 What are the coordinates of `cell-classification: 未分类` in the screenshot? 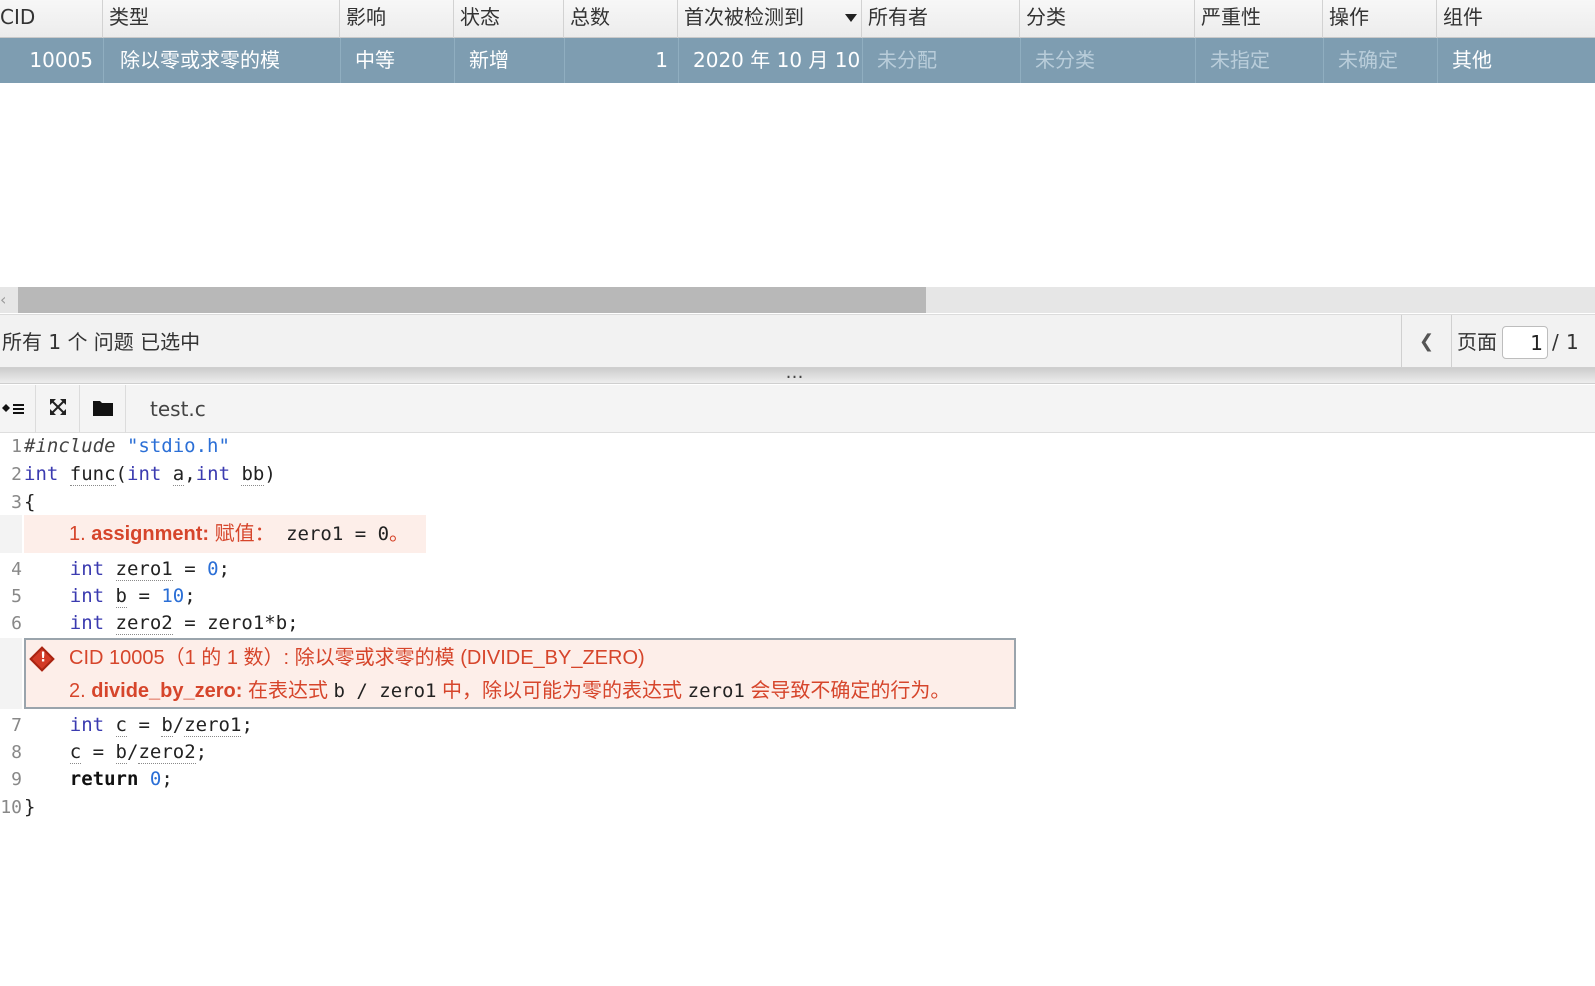 It's located at (1108, 60).